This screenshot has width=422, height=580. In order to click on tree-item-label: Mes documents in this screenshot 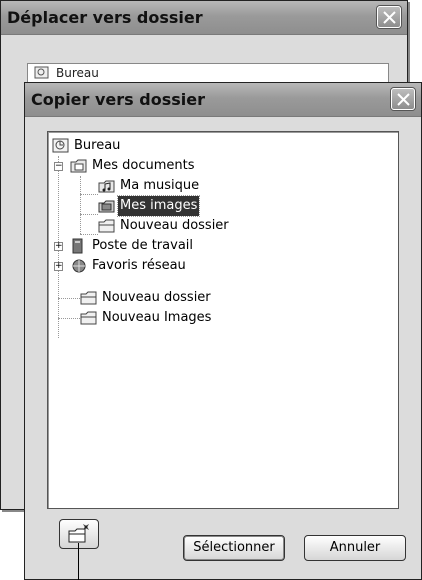, I will do `click(143, 165)`.